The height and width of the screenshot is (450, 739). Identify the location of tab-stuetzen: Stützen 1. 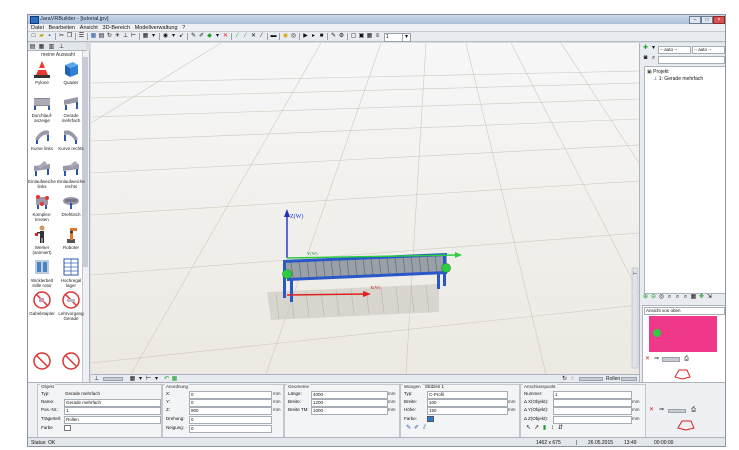
(434, 386).